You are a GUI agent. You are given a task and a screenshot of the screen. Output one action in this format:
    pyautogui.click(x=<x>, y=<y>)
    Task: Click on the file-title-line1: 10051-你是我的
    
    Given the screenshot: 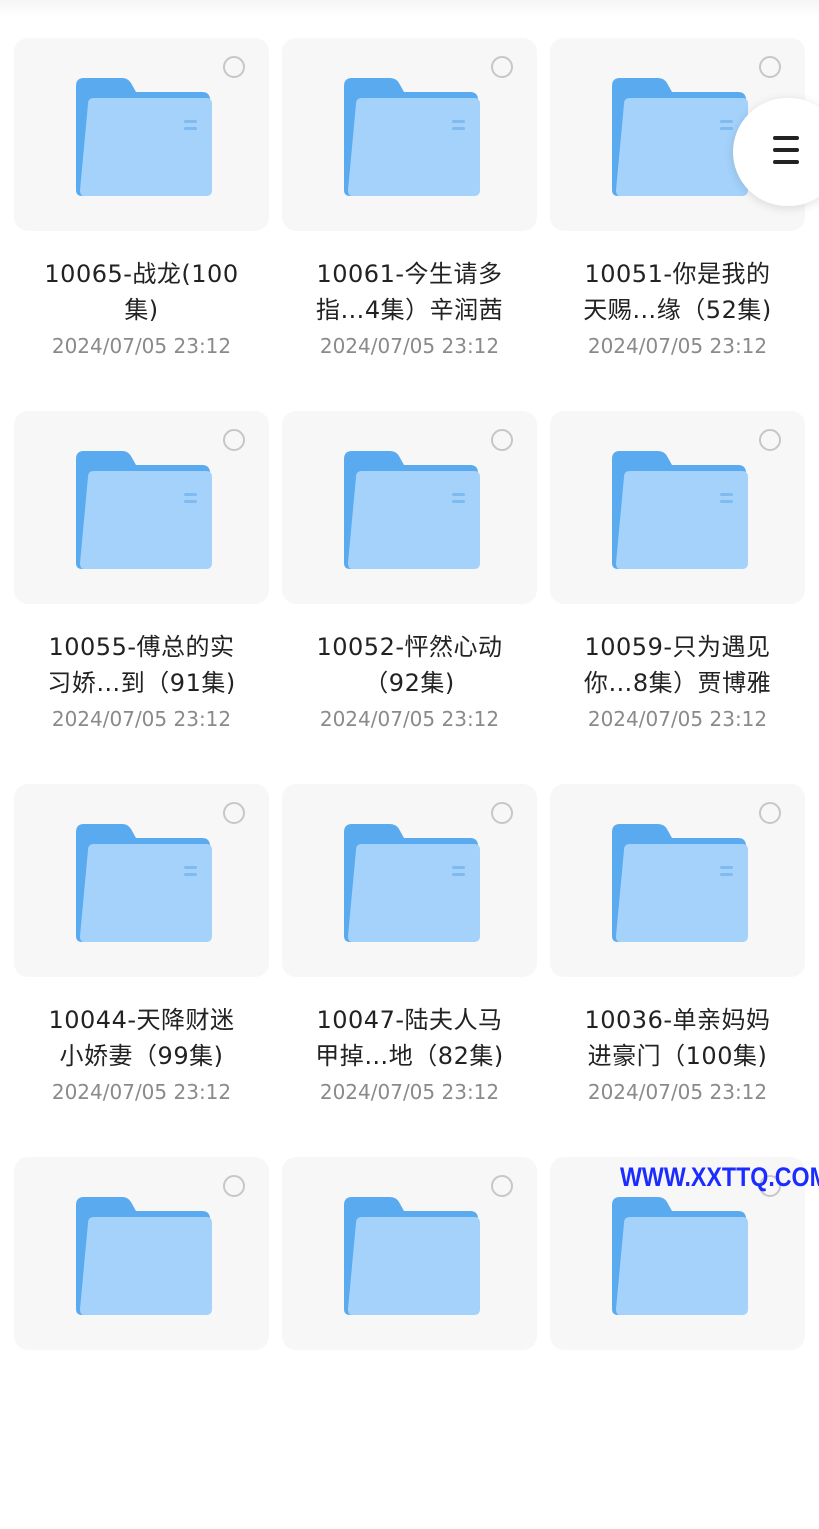 What is the action you would take?
    pyautogui.click(x=677, y=274)
    